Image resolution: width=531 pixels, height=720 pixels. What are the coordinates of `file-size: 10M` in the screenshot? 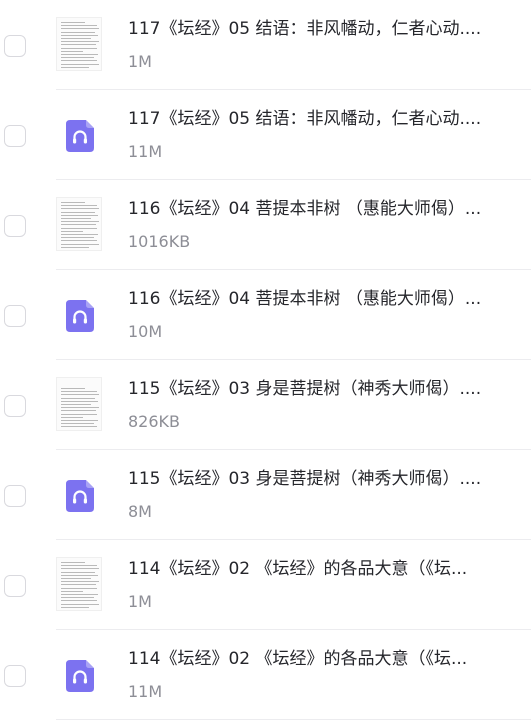 It's located at (145, 331).